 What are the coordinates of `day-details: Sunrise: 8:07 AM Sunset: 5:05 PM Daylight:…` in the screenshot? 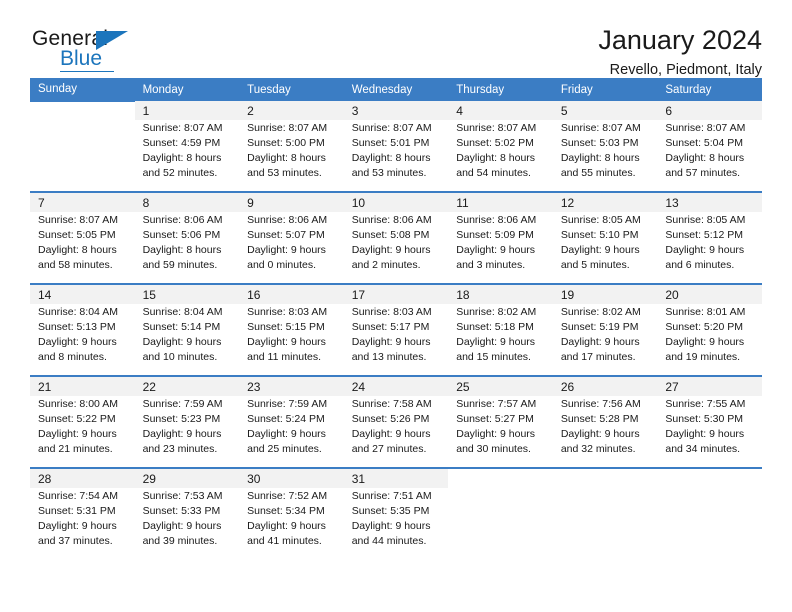 It's located at (82, 248).